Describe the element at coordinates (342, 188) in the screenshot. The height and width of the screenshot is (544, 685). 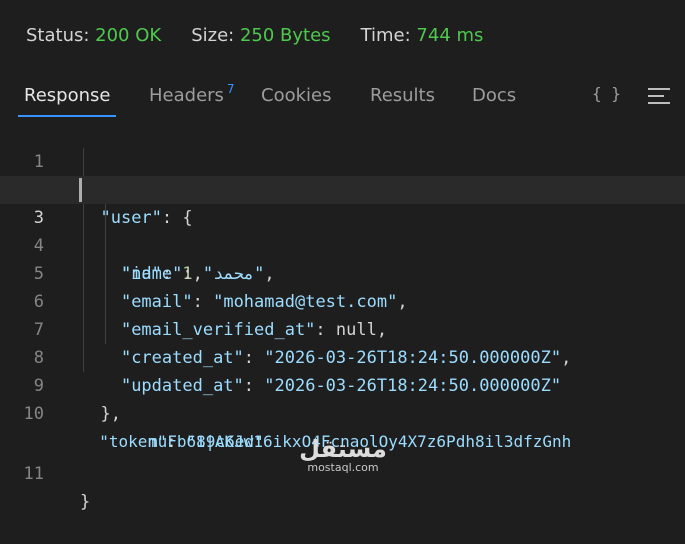
I see `code-line: 2 "user": {` at that location.